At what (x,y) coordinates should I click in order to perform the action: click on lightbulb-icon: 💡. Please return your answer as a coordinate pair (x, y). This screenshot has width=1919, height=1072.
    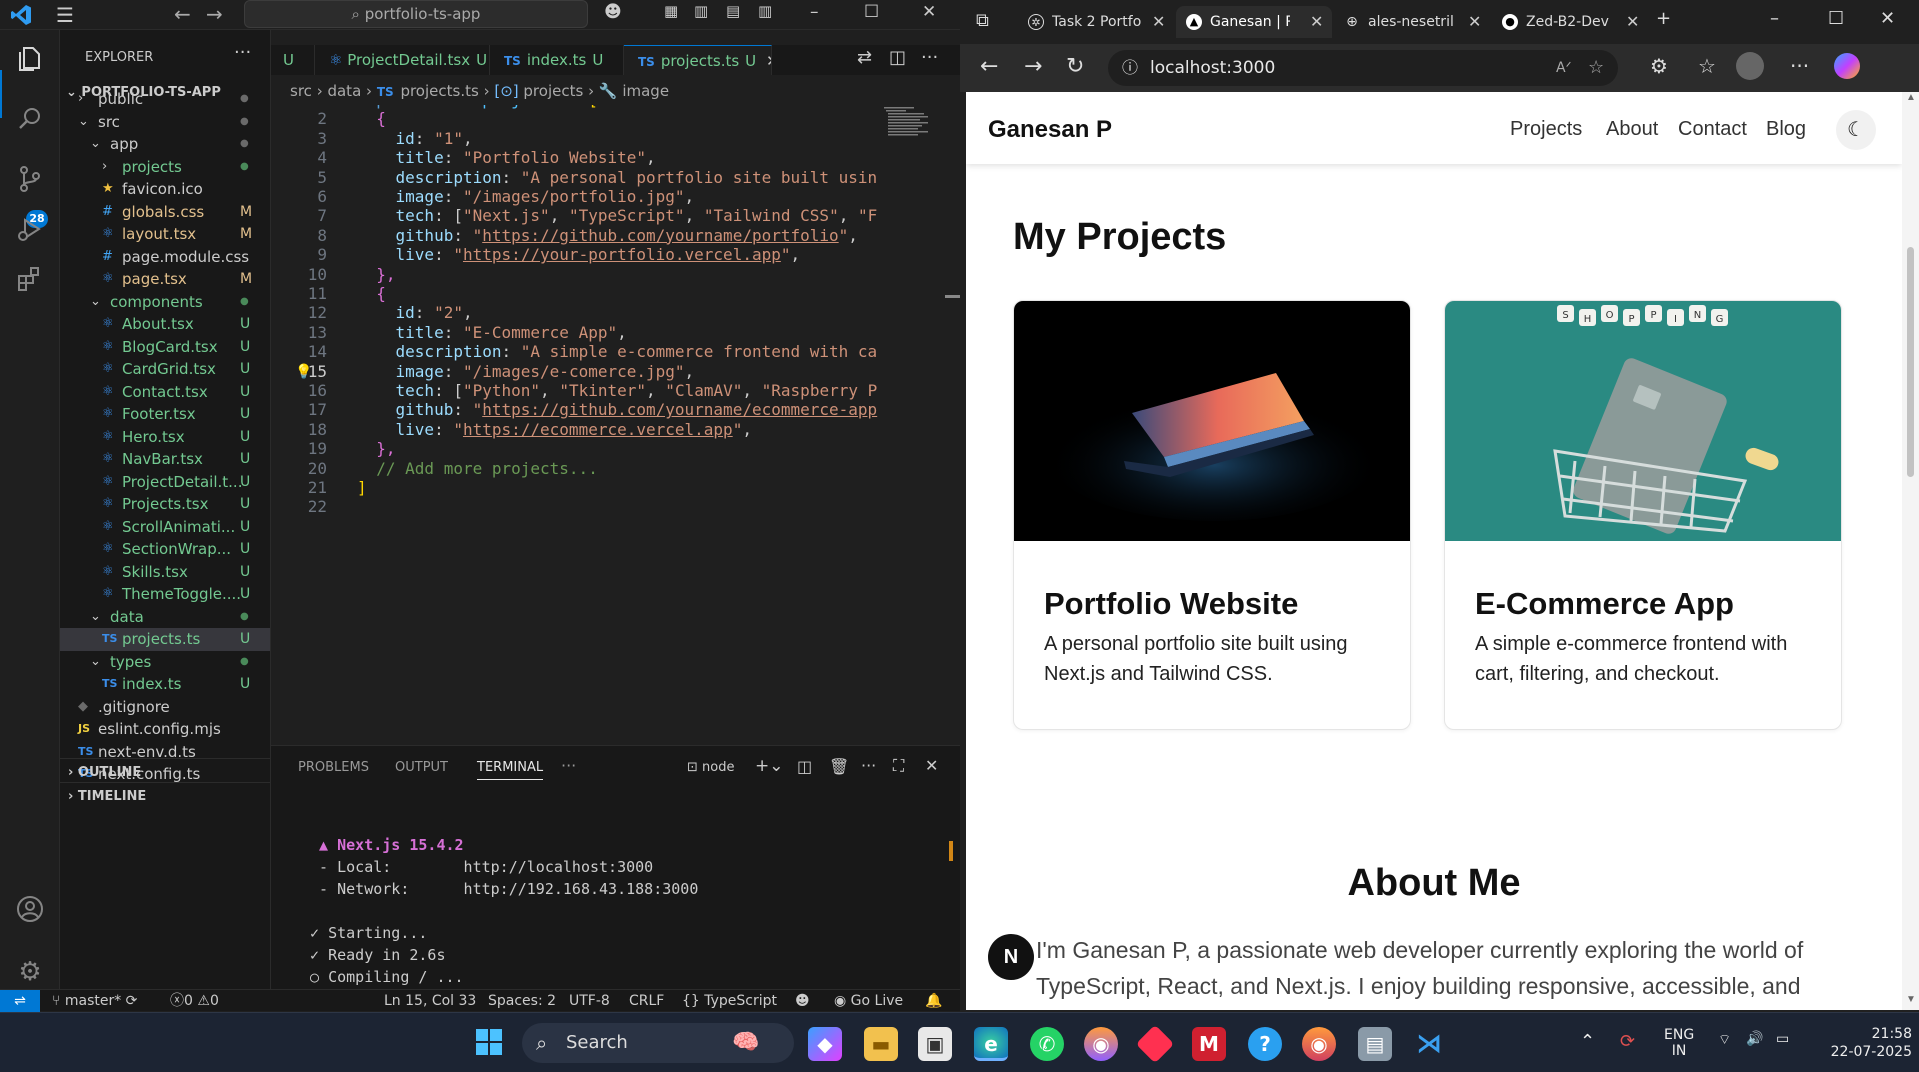
    Looking at the image, I should click on (303, 372).